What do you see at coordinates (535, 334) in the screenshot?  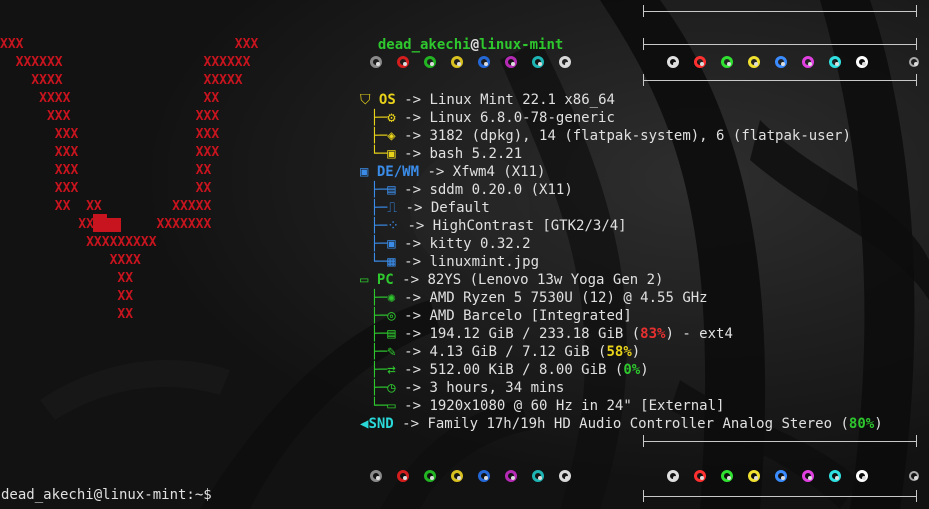 I see `value-prefix: 194.12 GiB / 233.18 GiB (` at bounding box center [535, 334].